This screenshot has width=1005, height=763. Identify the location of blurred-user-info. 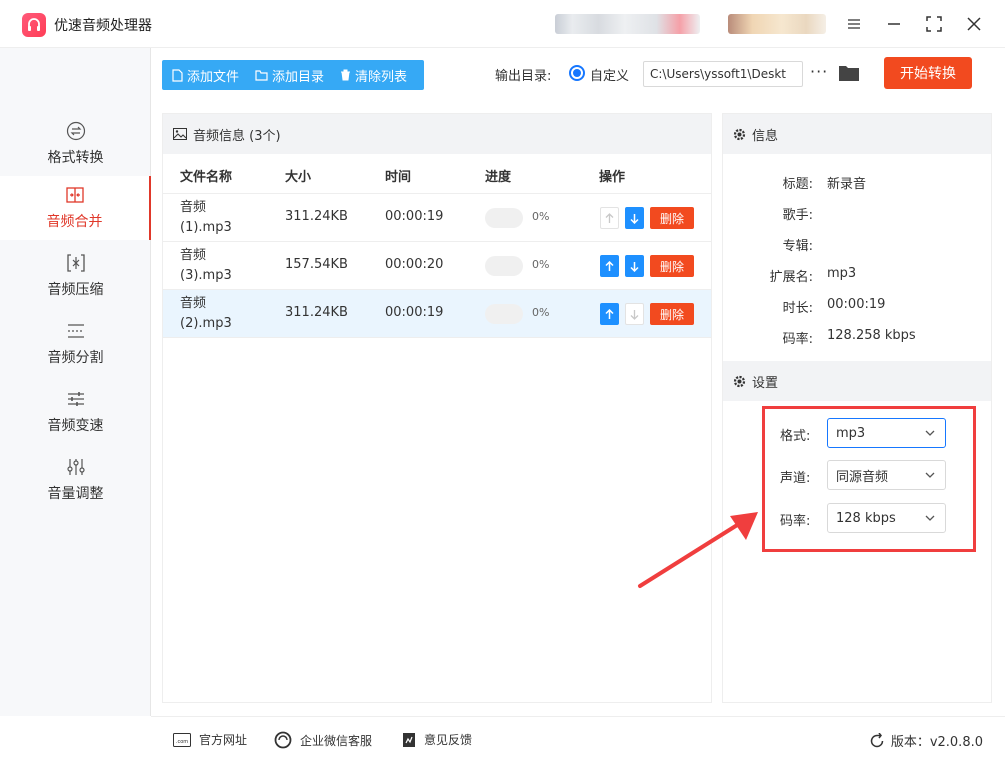
(627, 24).